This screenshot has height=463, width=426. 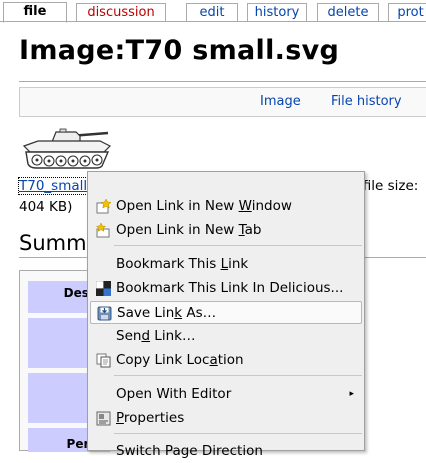 I want to click on menu-accel: a, so click(x=213, y=360).